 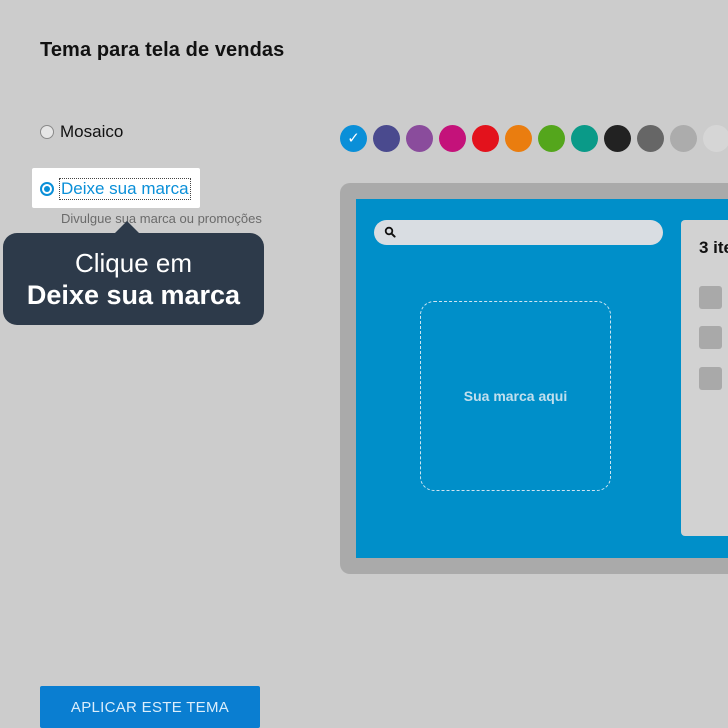 What do you see at coordinates (534, 138) in the screenshot?
I see `color-swatches` at bounding box center [534, 138].